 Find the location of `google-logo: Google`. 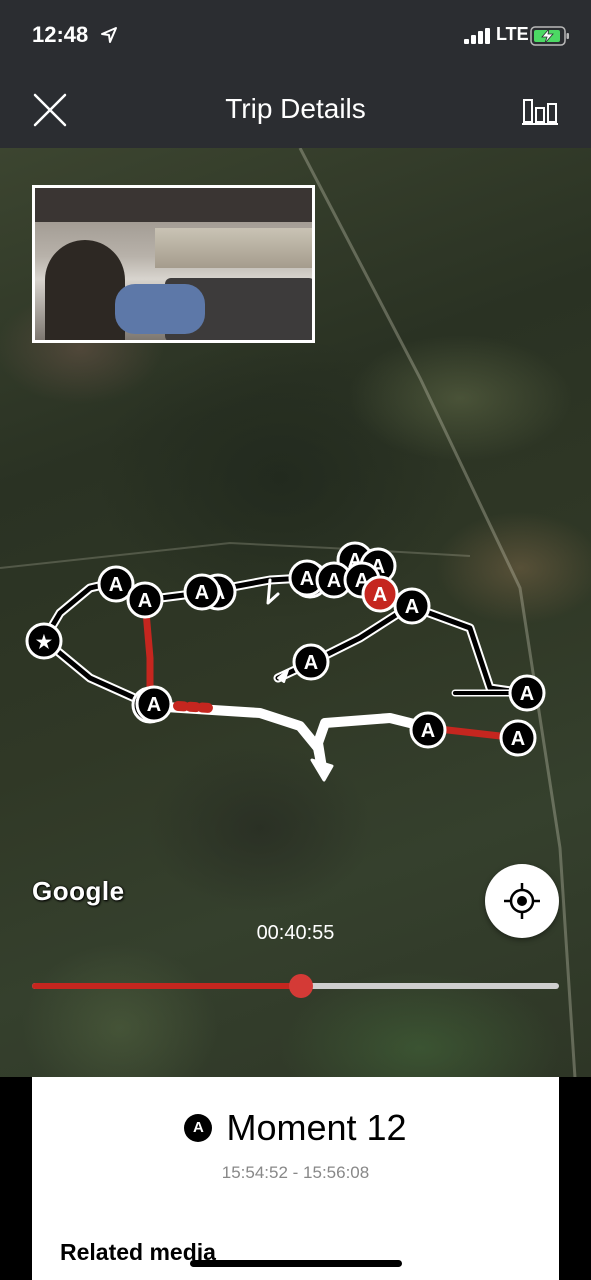

google-logo: Google is located at coordinates (78, 891).